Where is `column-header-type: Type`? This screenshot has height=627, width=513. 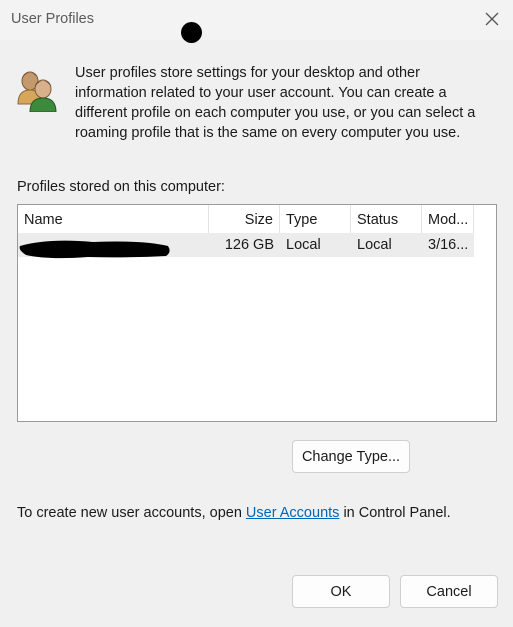 column-header-type: Type is located at coordinates (315, 219).